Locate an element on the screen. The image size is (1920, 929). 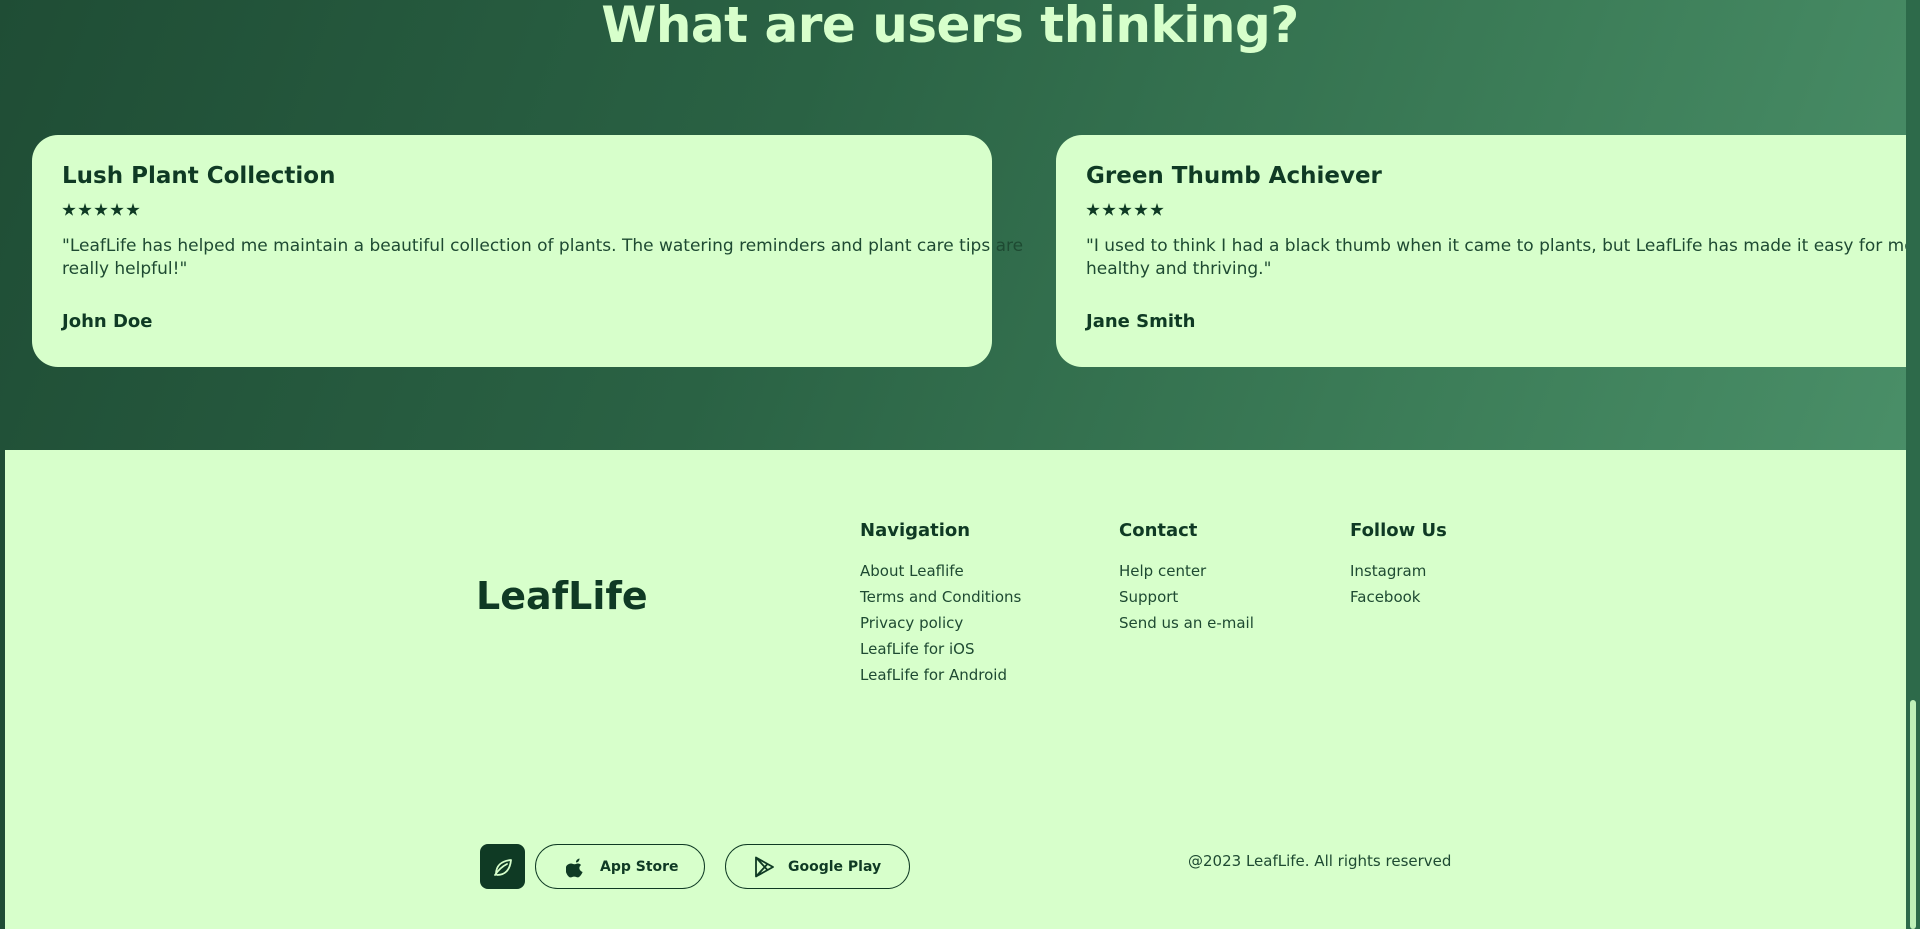
google-play-button: Google Play is located at coordinates (817, 866).